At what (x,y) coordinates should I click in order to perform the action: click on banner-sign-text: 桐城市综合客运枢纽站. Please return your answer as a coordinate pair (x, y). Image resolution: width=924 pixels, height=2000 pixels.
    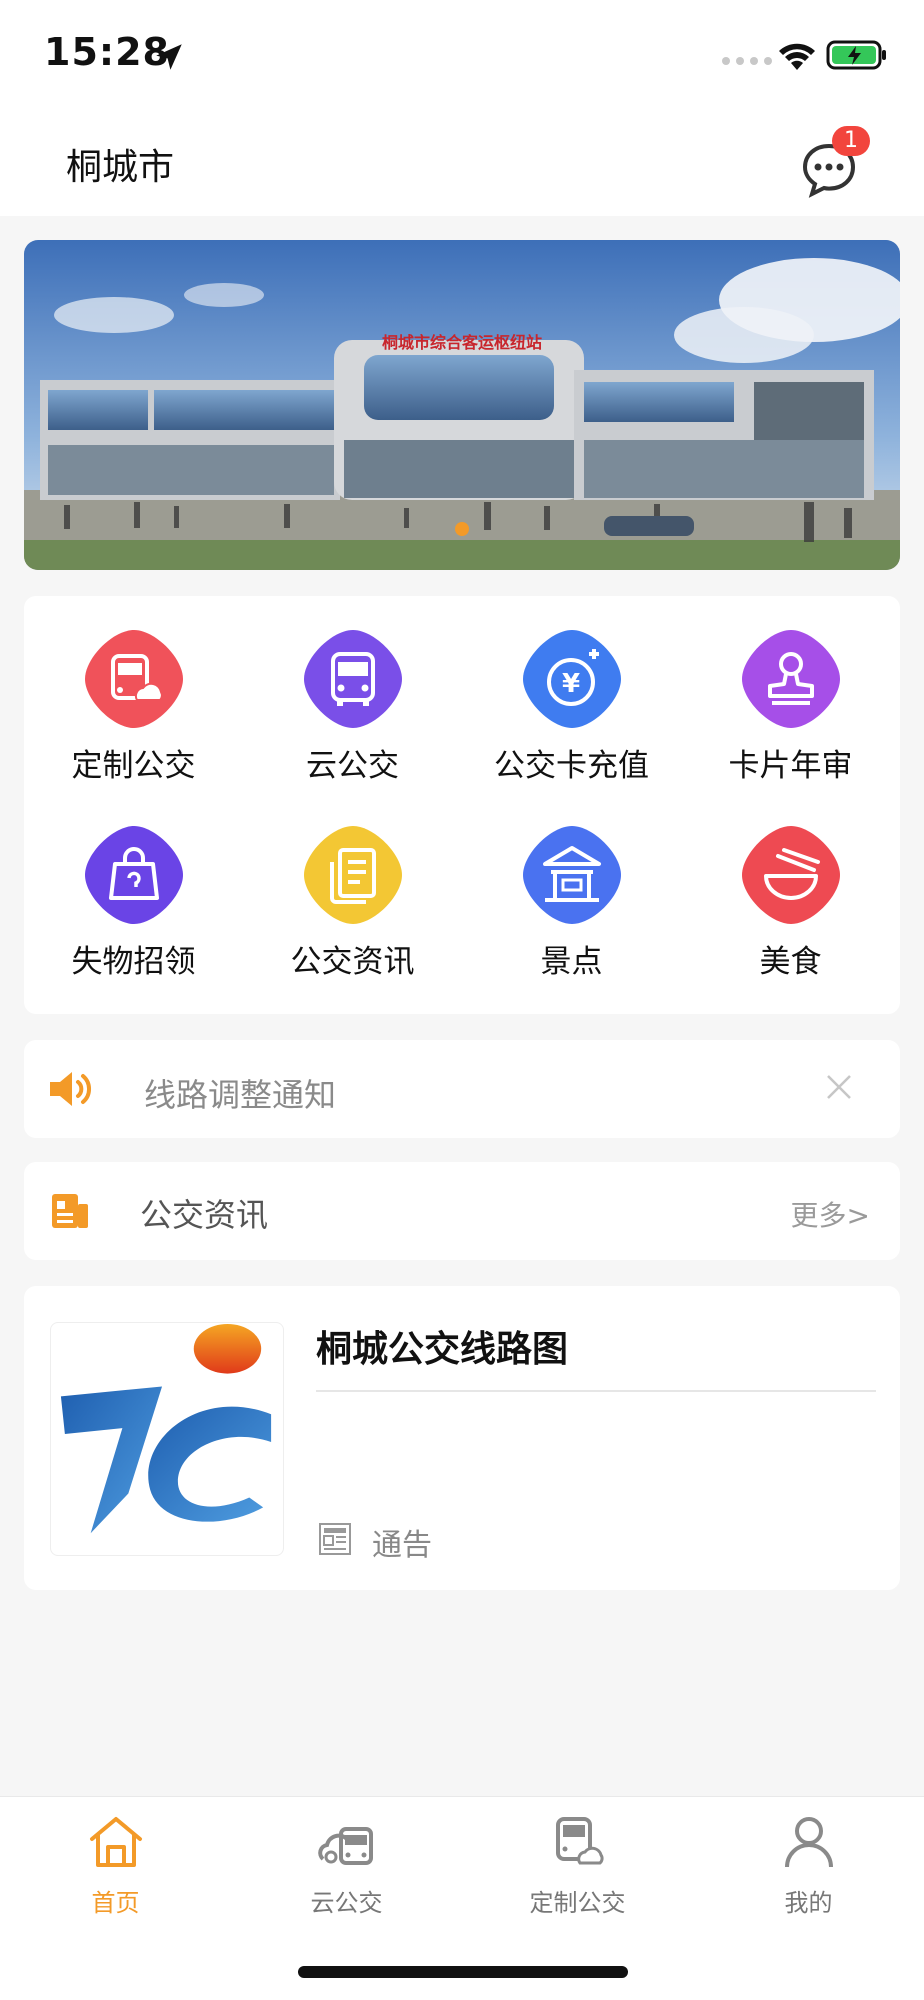
    Looking at the image, I should click on (462, 342).